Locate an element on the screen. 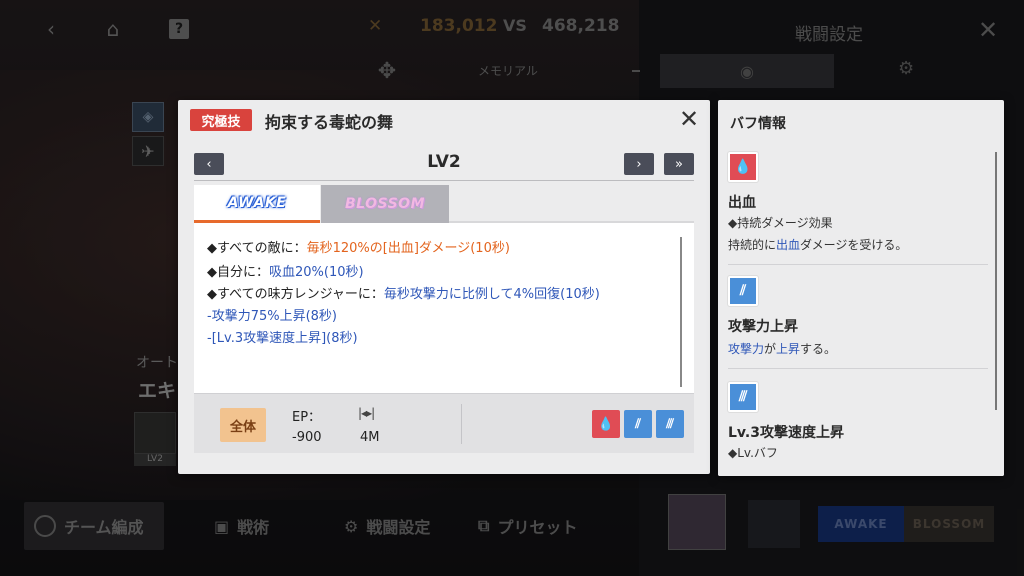 The width and height of the screenshot is (1024, 576). chevron-right-icon: › is located at coordinates (639, 164).